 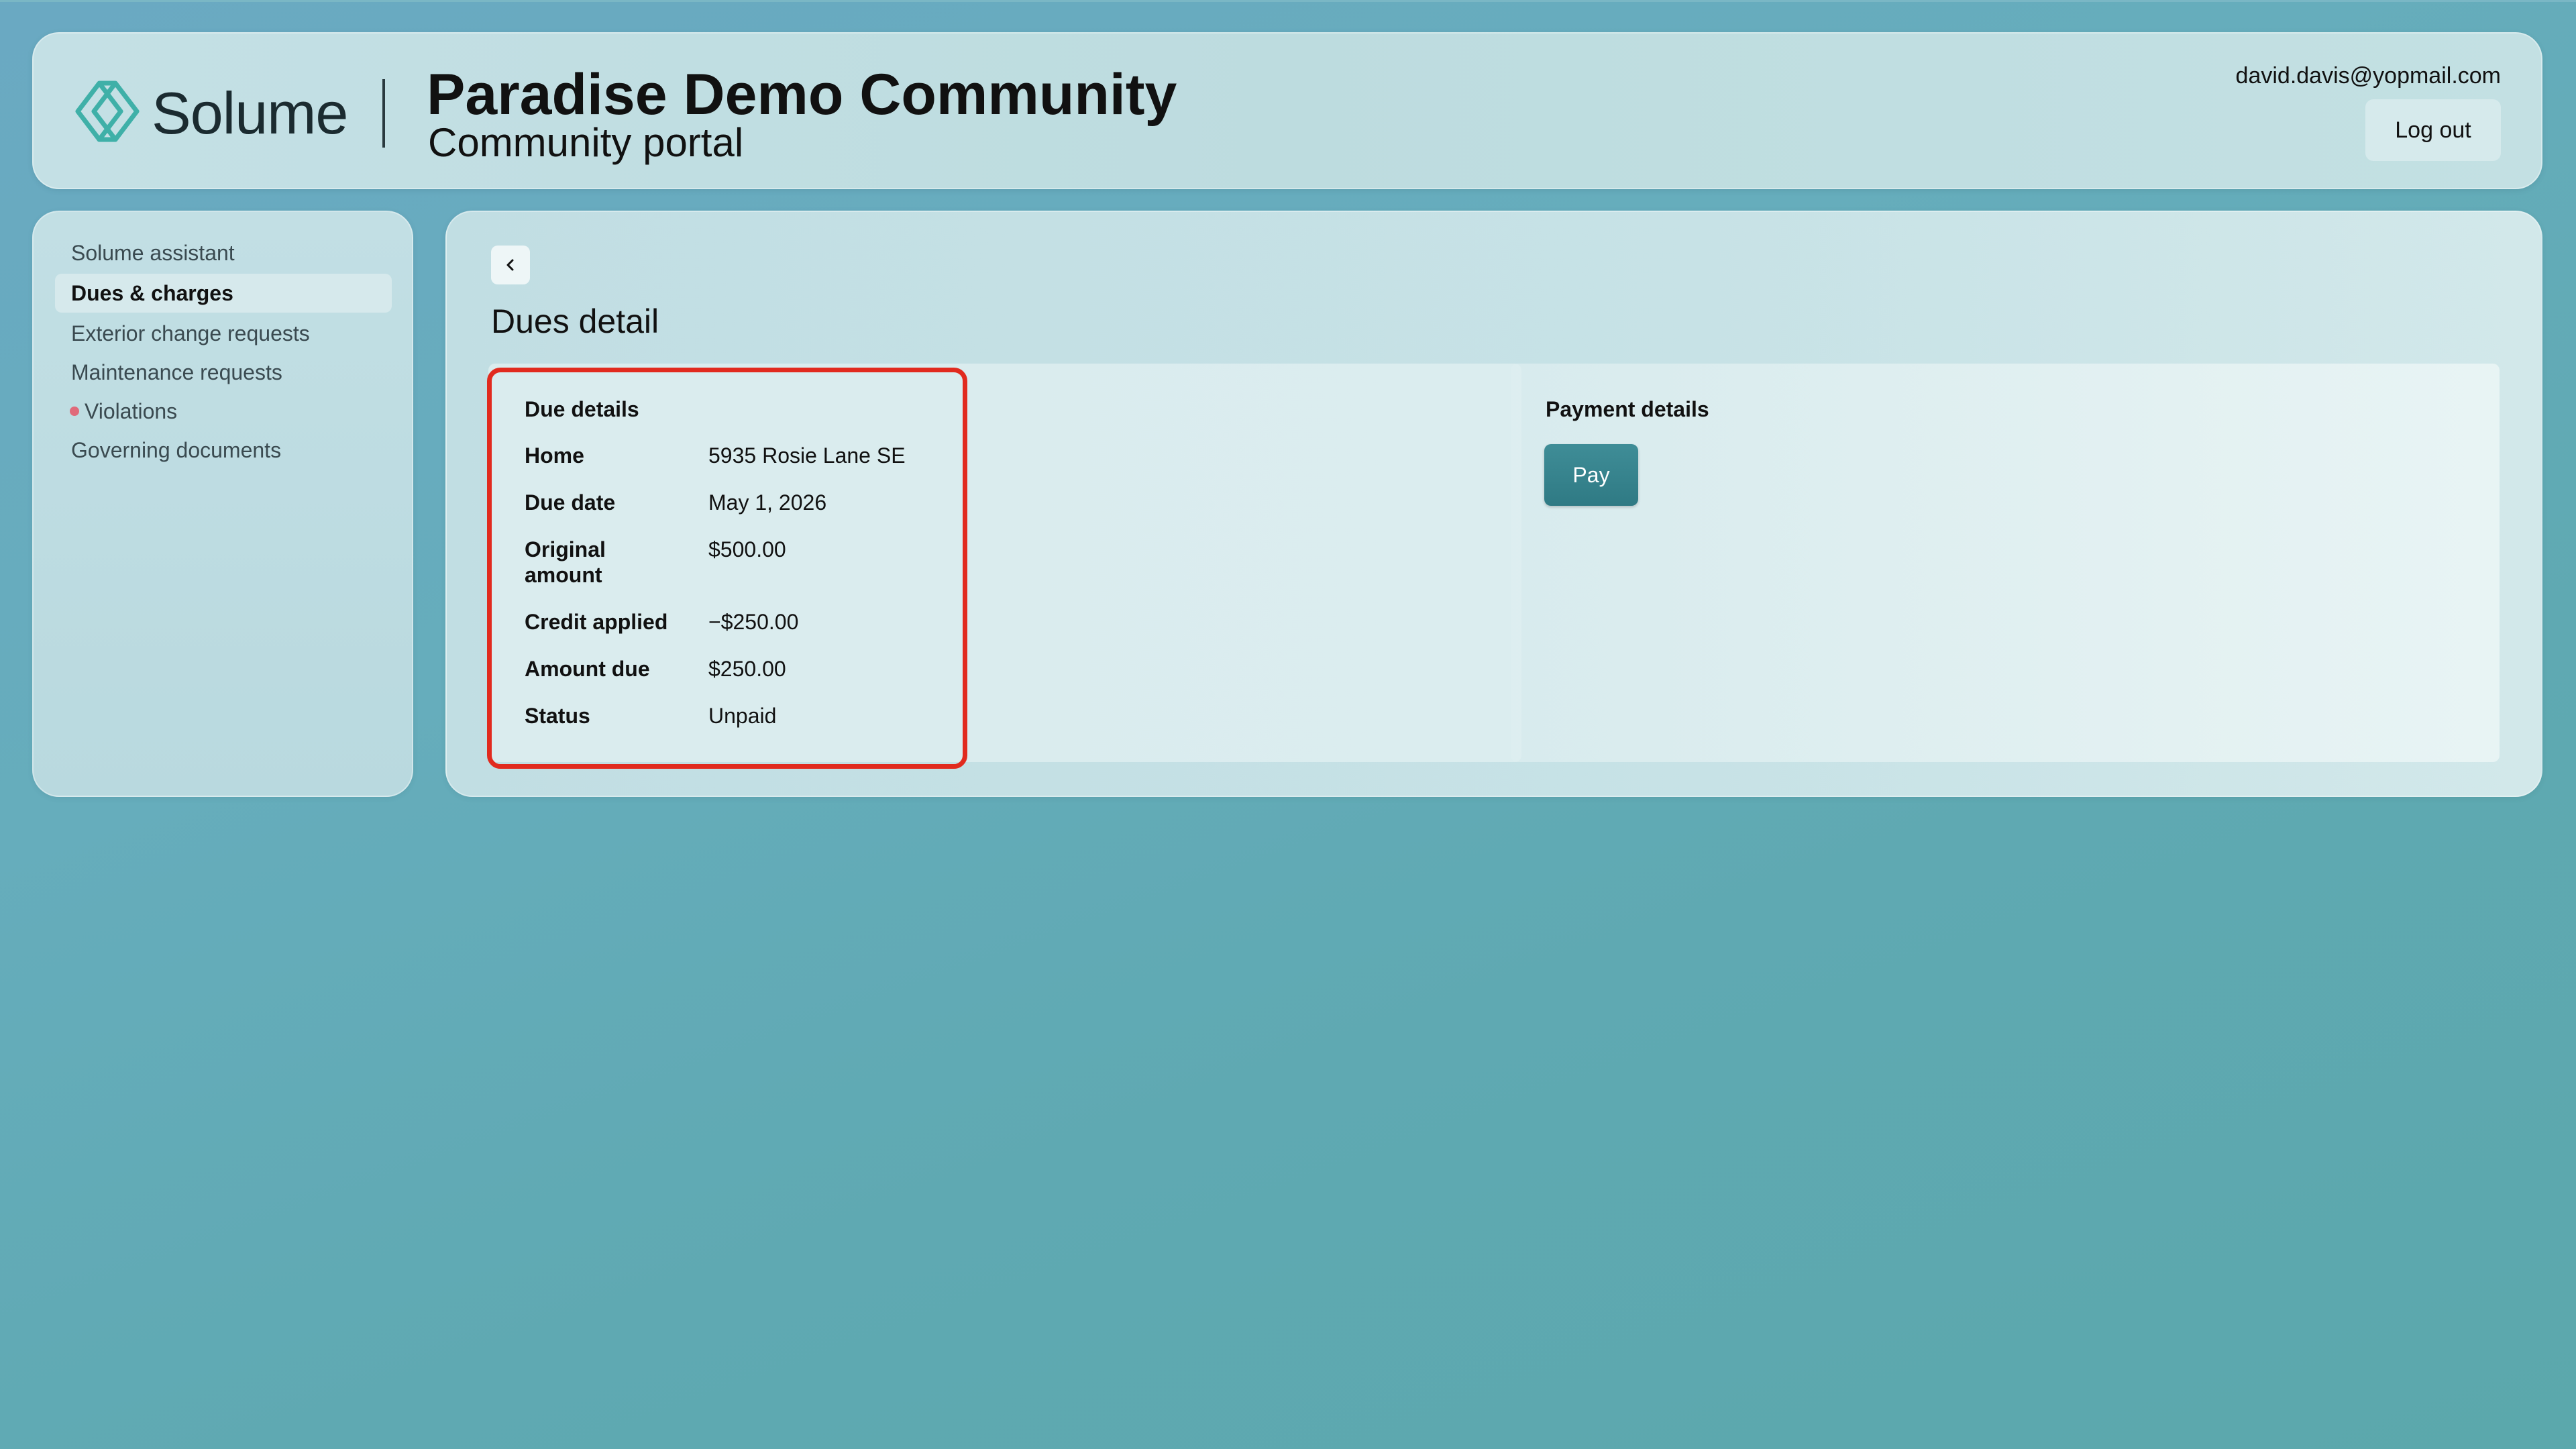 I want to click on back-button, so click(x=510, y=265).